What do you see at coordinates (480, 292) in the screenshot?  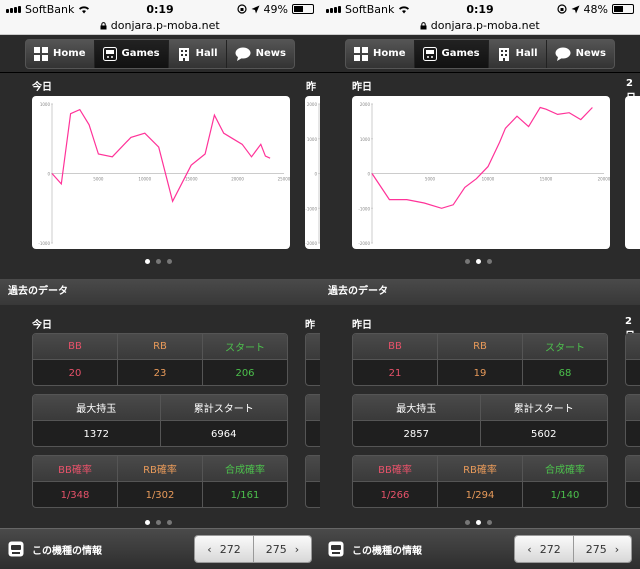 I see `section-title: 過去のデータ` at bounding box center [480, 292].